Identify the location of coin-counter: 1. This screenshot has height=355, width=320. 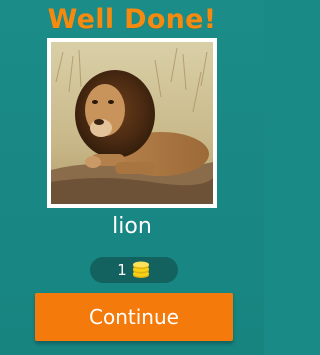
(134, 270).